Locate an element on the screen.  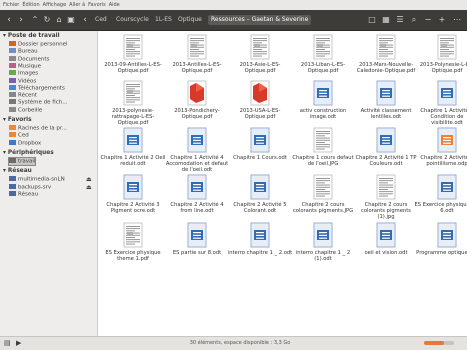
sidebar-toggle-icon: ▤ is located at coordinates (7, 343).